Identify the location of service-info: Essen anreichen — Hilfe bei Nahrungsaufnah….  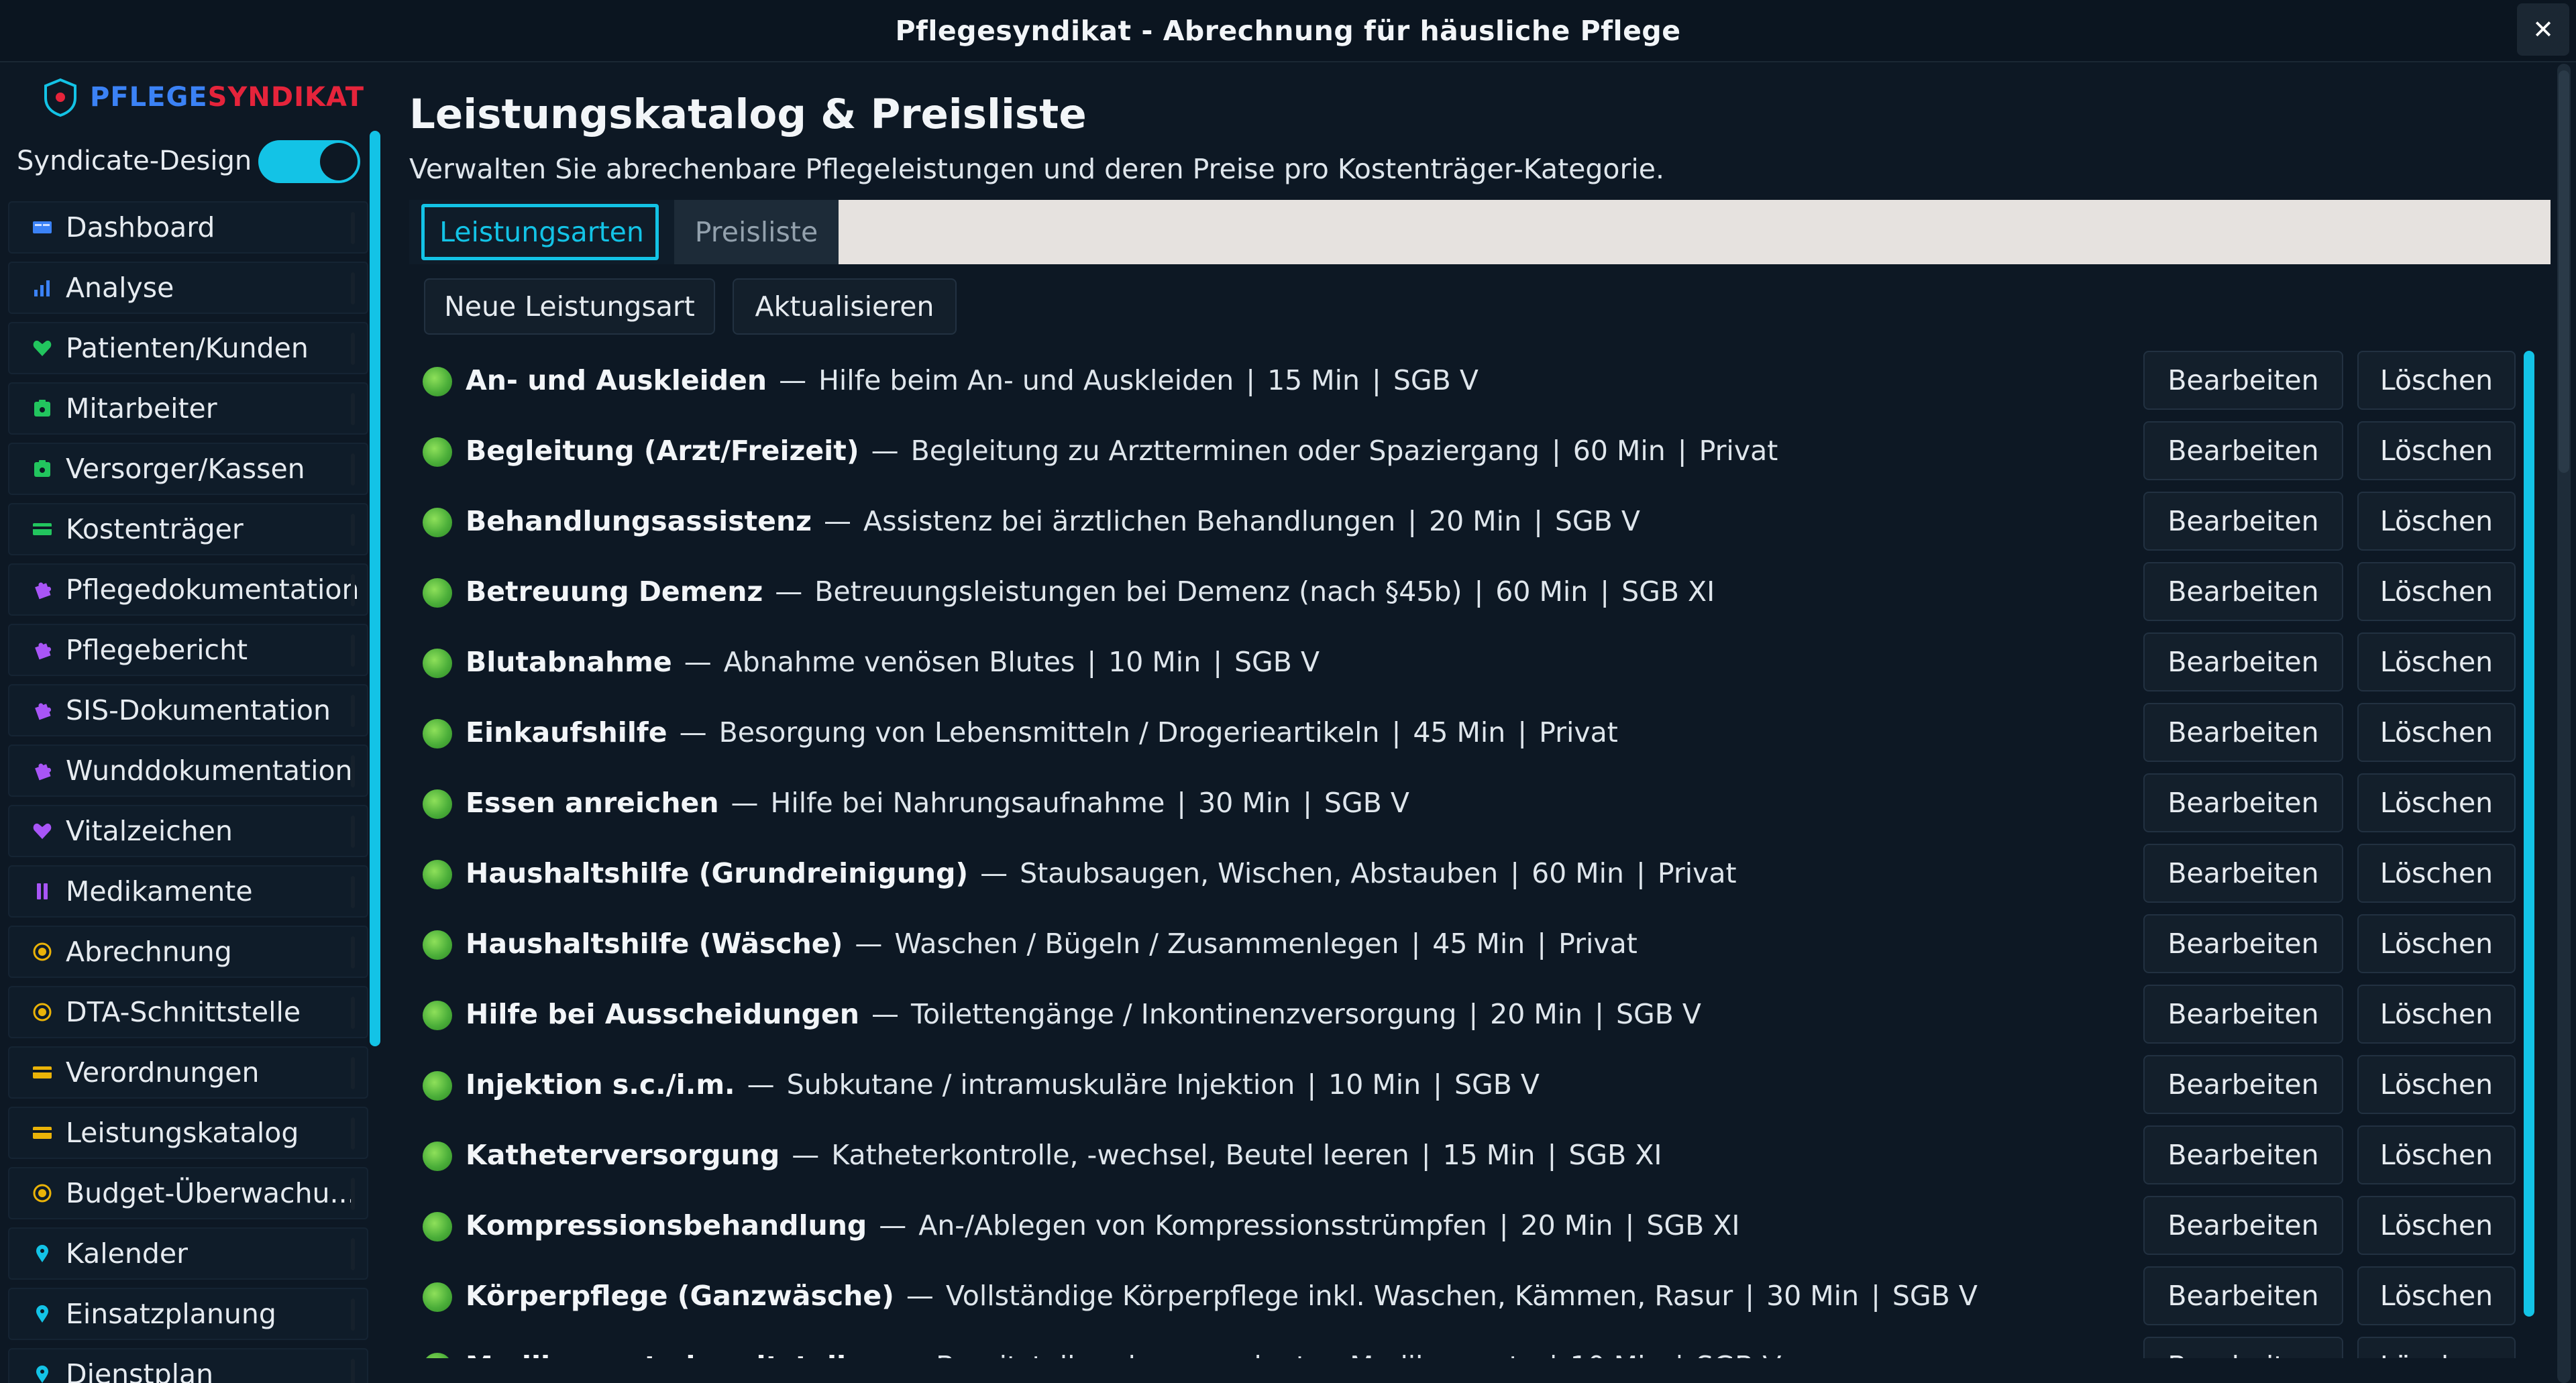
(937, 803).